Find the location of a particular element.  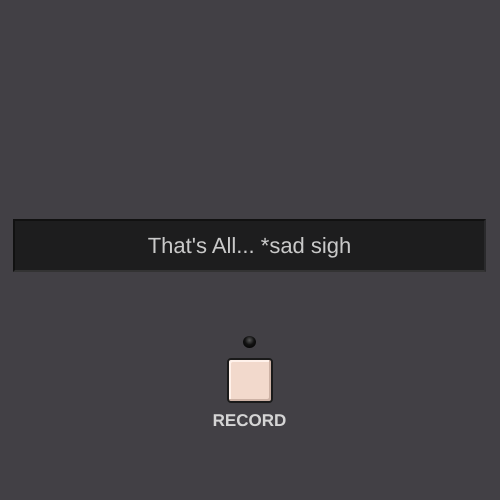

record-label: RECORD is located at coordinates (249, 421).